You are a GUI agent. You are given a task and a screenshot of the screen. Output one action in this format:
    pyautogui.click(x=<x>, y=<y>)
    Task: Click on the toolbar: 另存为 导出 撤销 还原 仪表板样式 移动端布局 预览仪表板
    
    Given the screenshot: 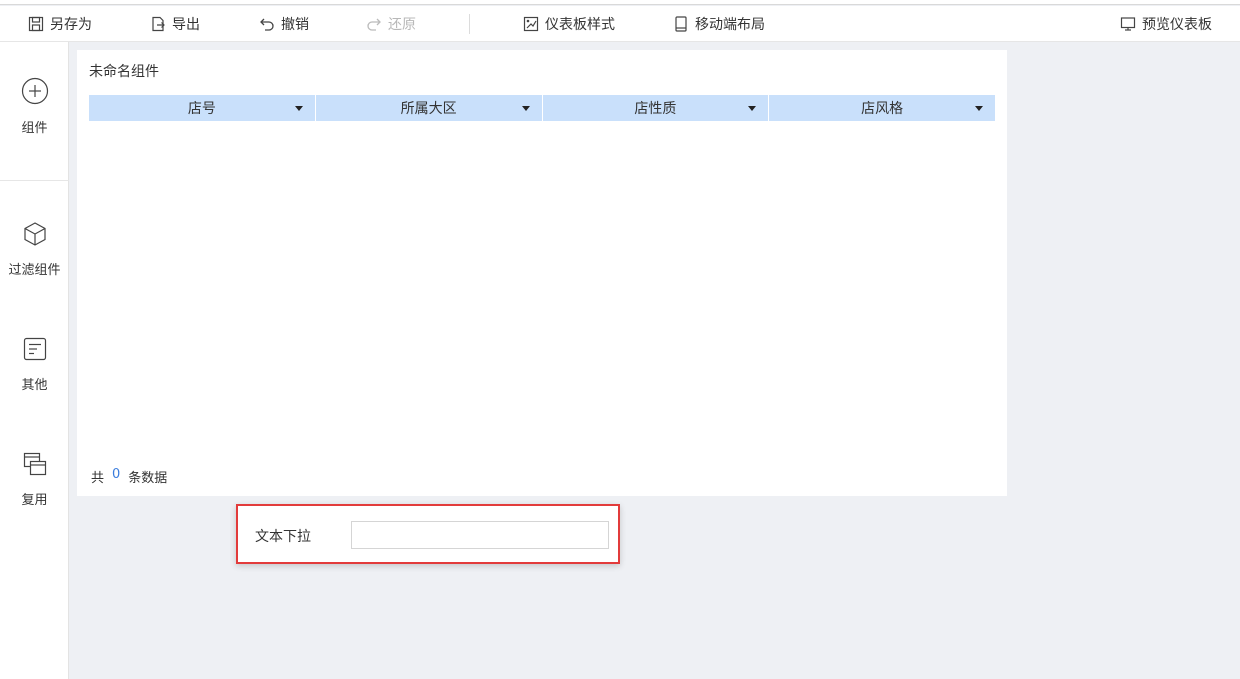 What is the action you would take?
    pyautogui.click(x=620, y=24)
    